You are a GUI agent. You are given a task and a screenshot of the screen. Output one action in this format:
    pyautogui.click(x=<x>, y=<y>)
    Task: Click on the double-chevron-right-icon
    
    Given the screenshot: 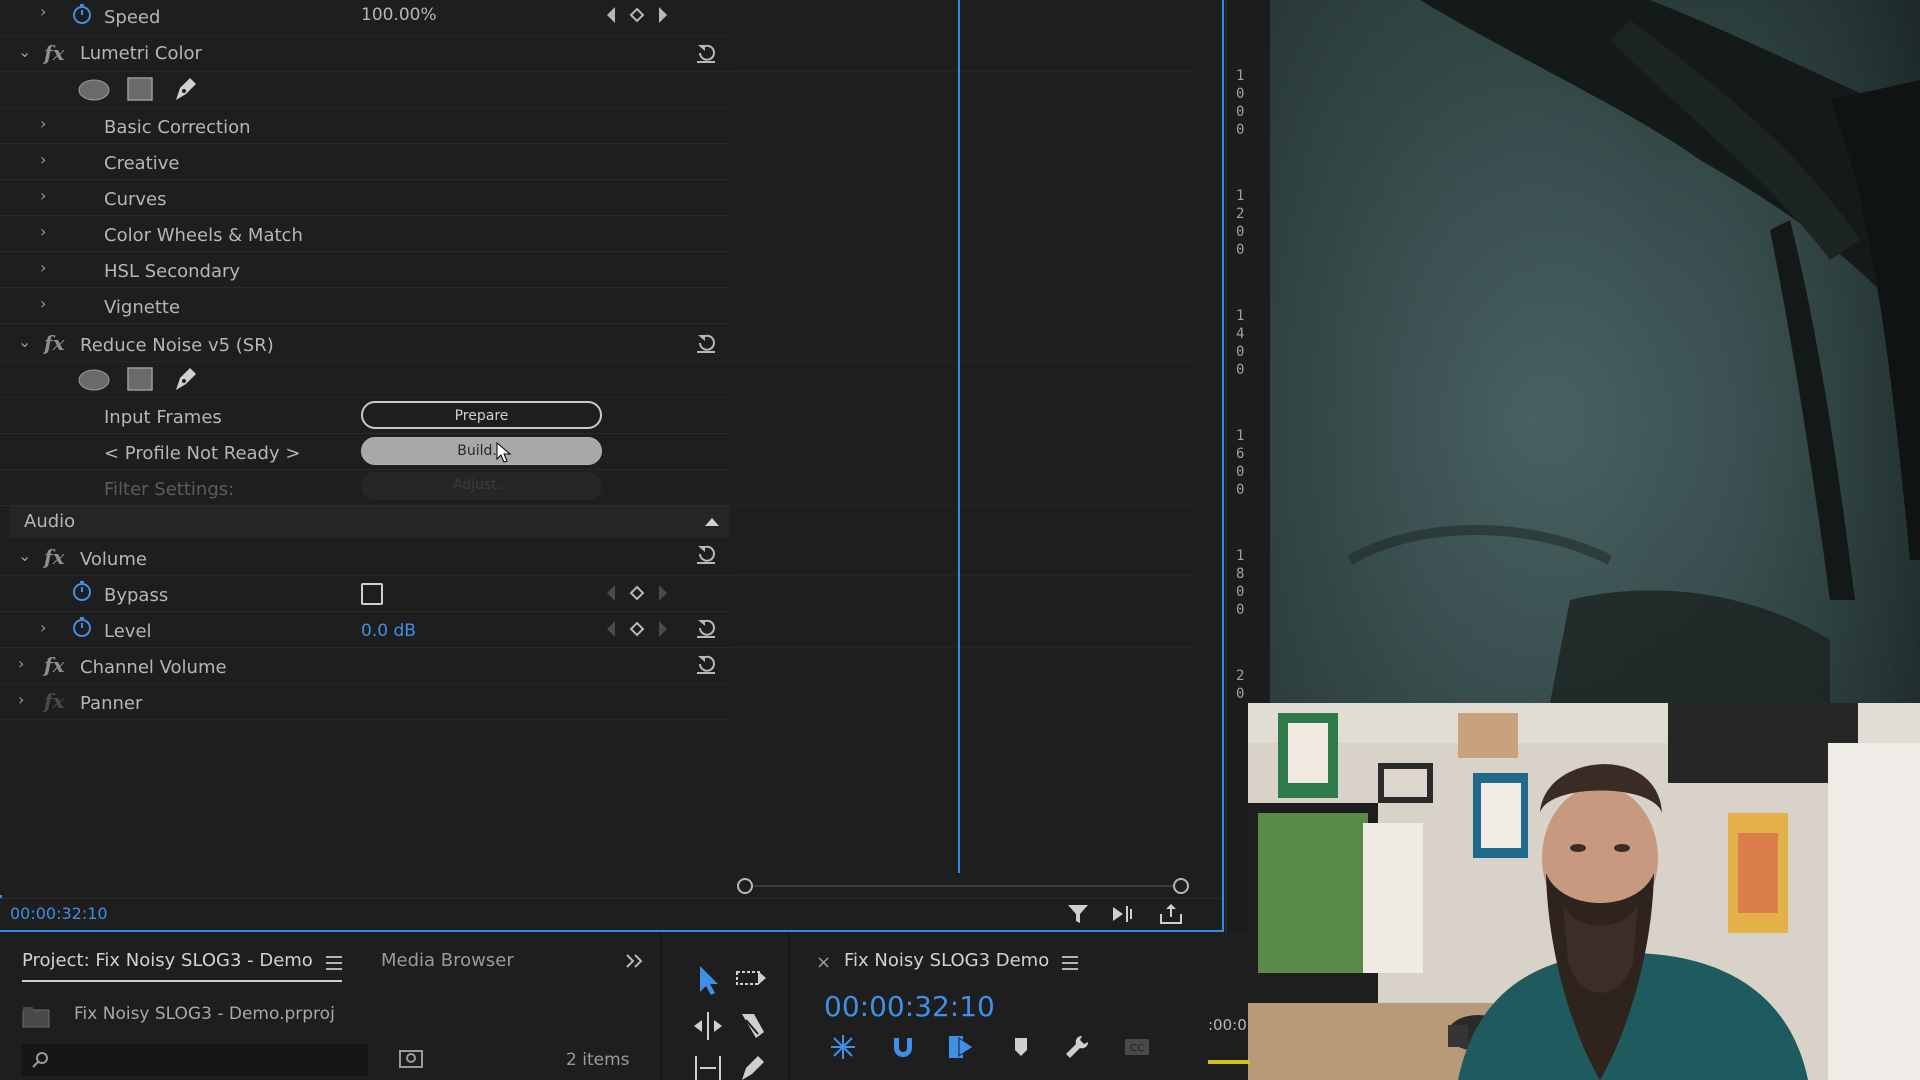 What is the action you would take?
    pyautogui.click(x=635, y=961)
    